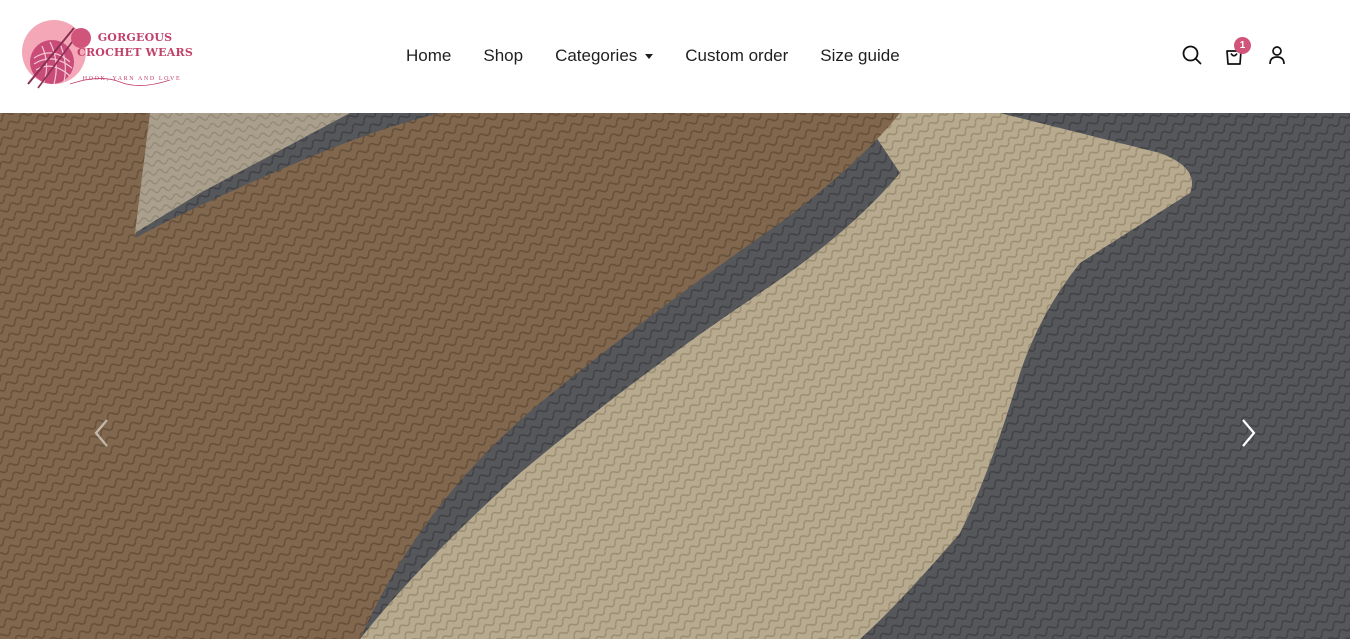  I want to click on carousel-prev-button, so click(102, 433).